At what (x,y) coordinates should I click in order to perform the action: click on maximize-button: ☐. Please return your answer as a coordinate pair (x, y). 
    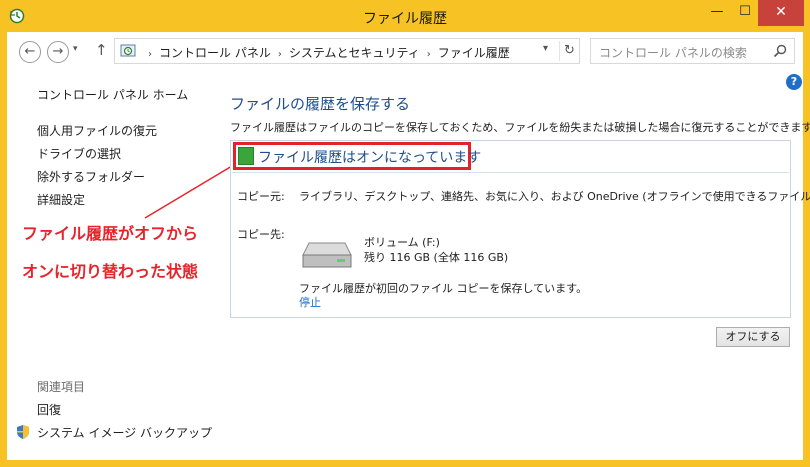
    Looking at the image, I should click on (745, 13).